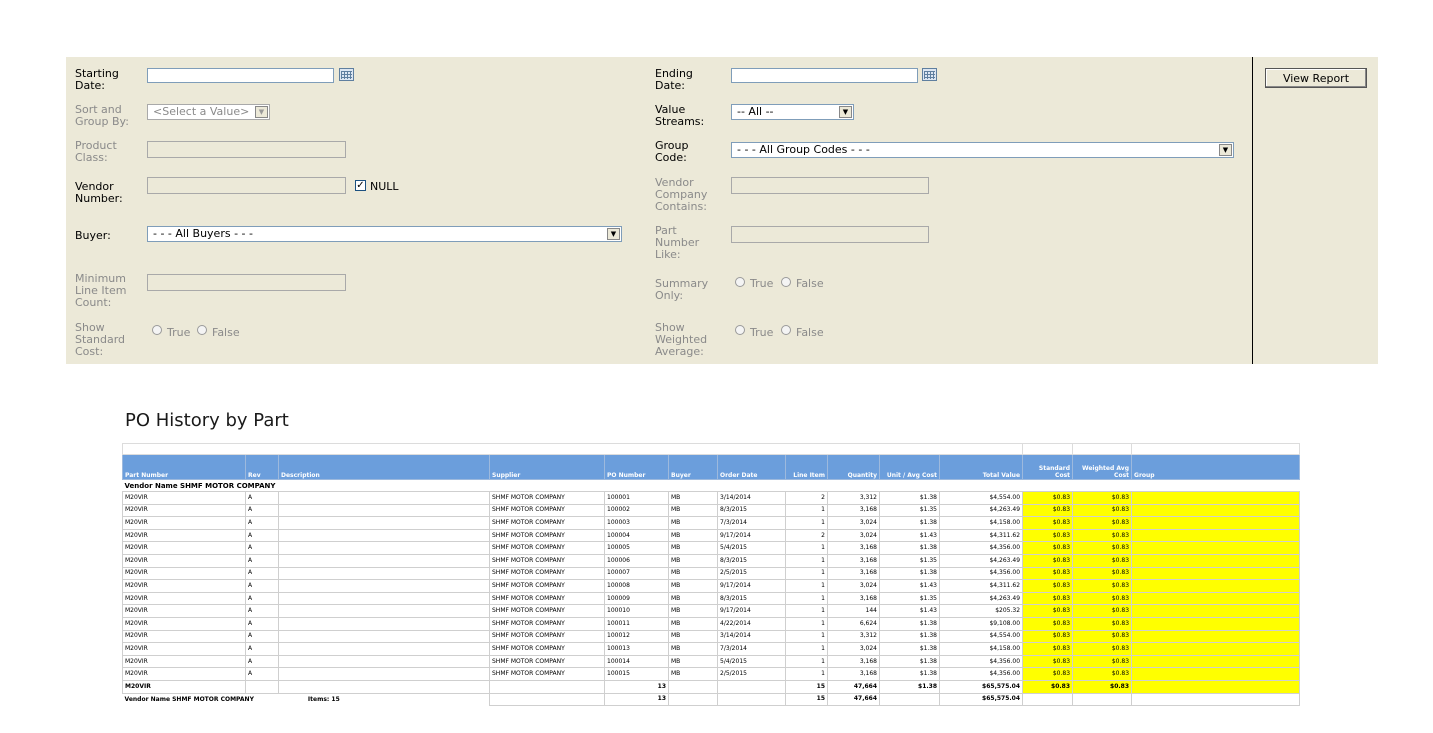  I want to click on vendor-company-input, so click(830, 185).